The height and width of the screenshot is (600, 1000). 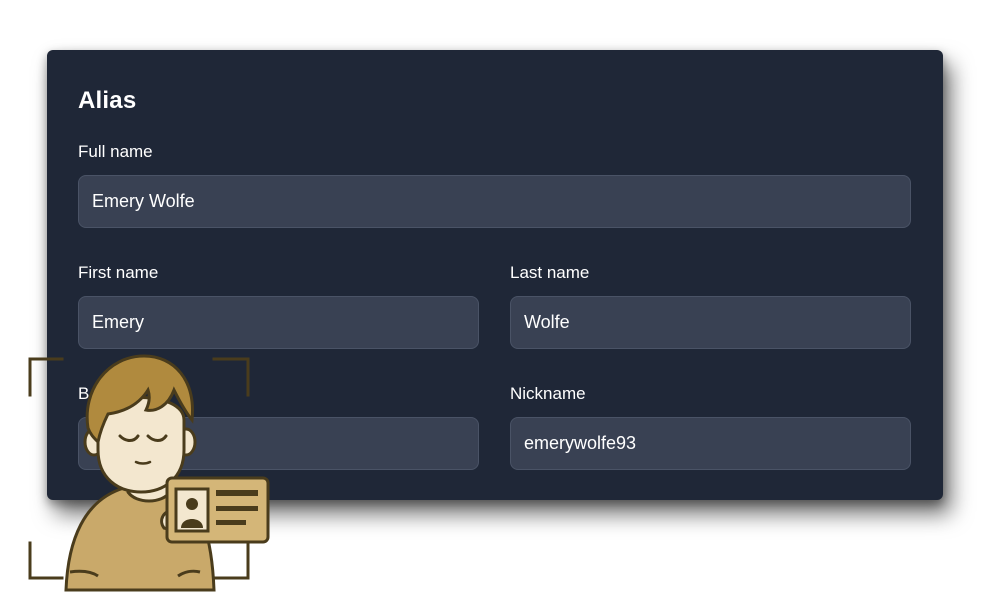 What do you see at coordinates (231, 377) in the screenshot?
I see `scan-frame-corner-tr` at bounding box center [231, 377].